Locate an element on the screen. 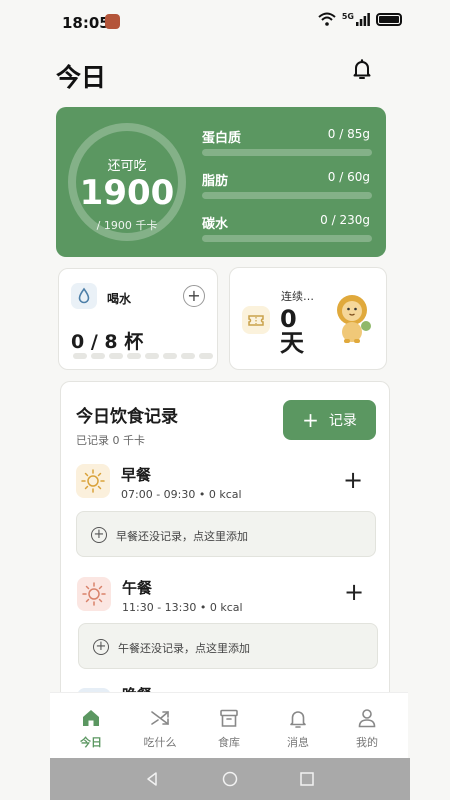  macro-name: 碳水 is located at coordinates (215, 224).